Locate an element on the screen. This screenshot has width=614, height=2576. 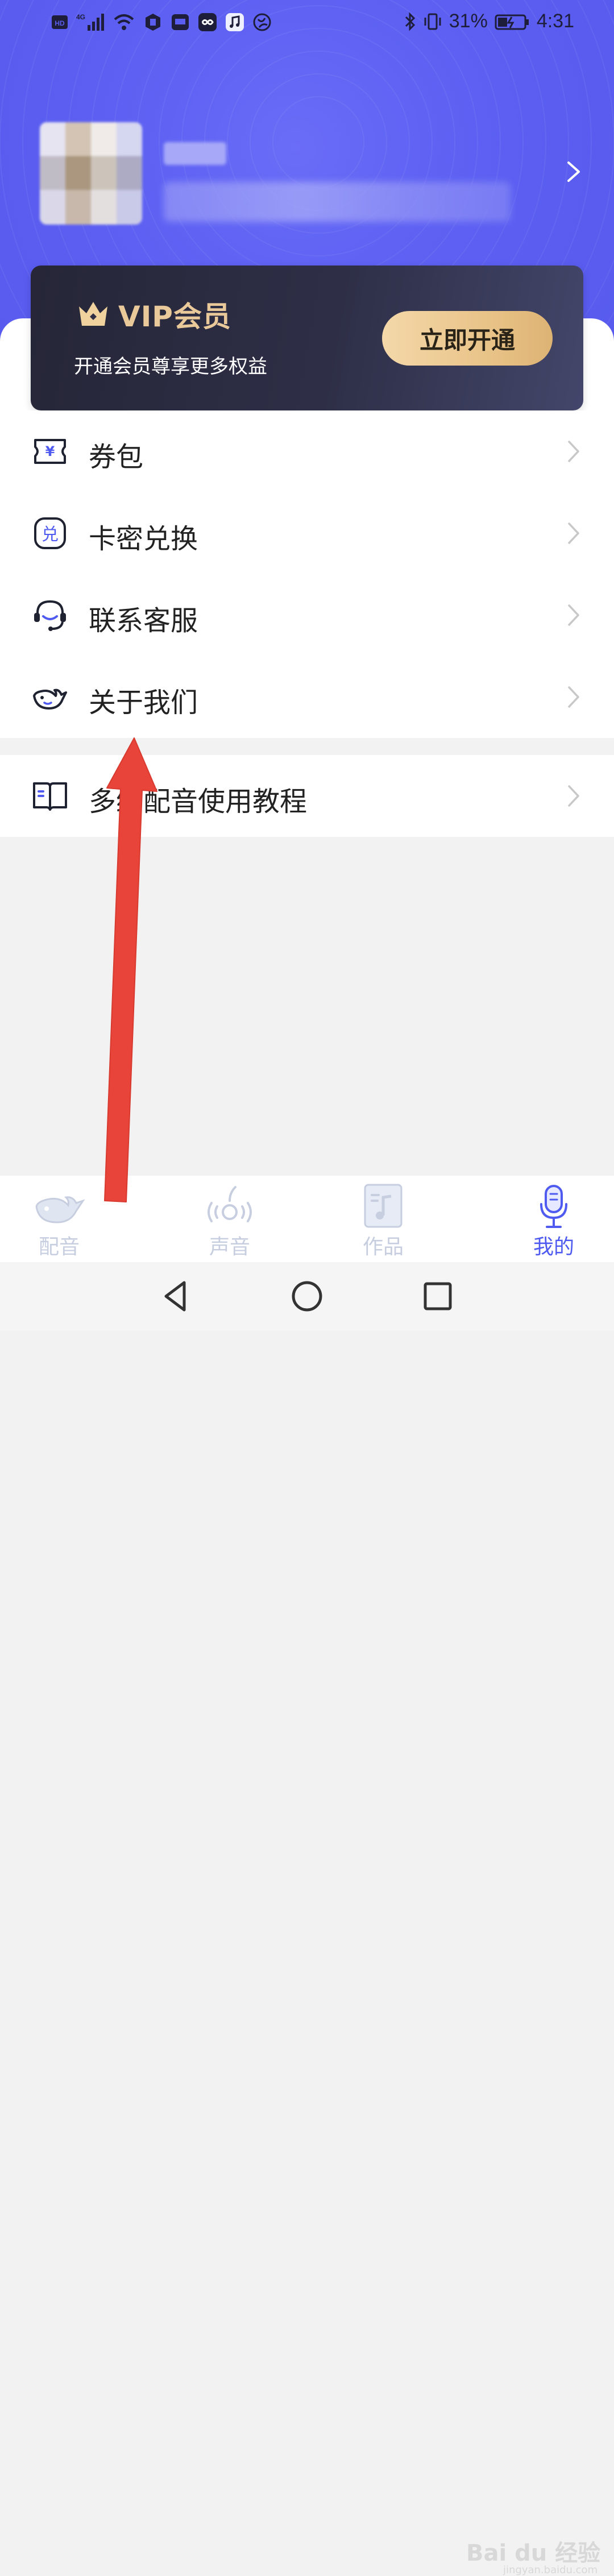
redeem-icon: 兑 is located at coordinates (50, 533).